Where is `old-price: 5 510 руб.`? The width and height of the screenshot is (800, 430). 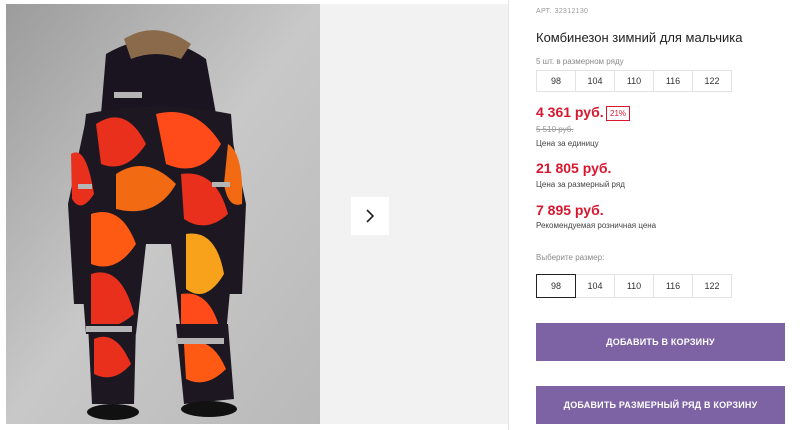 old-price: 5 510 руб. is located at coordinates (555, 129).